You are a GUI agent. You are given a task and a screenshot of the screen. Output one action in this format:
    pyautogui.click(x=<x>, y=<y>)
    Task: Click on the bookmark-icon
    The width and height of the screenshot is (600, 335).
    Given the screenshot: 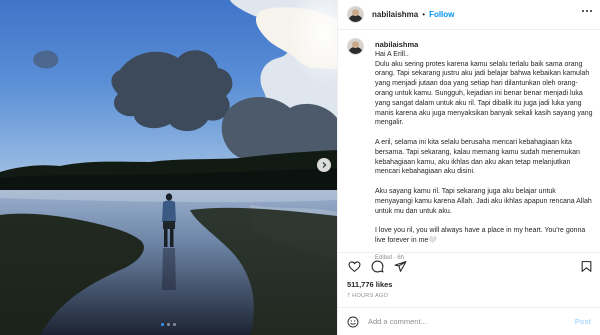 What is the action you would take?
    pyautogui.click(x=586, y=266)
    